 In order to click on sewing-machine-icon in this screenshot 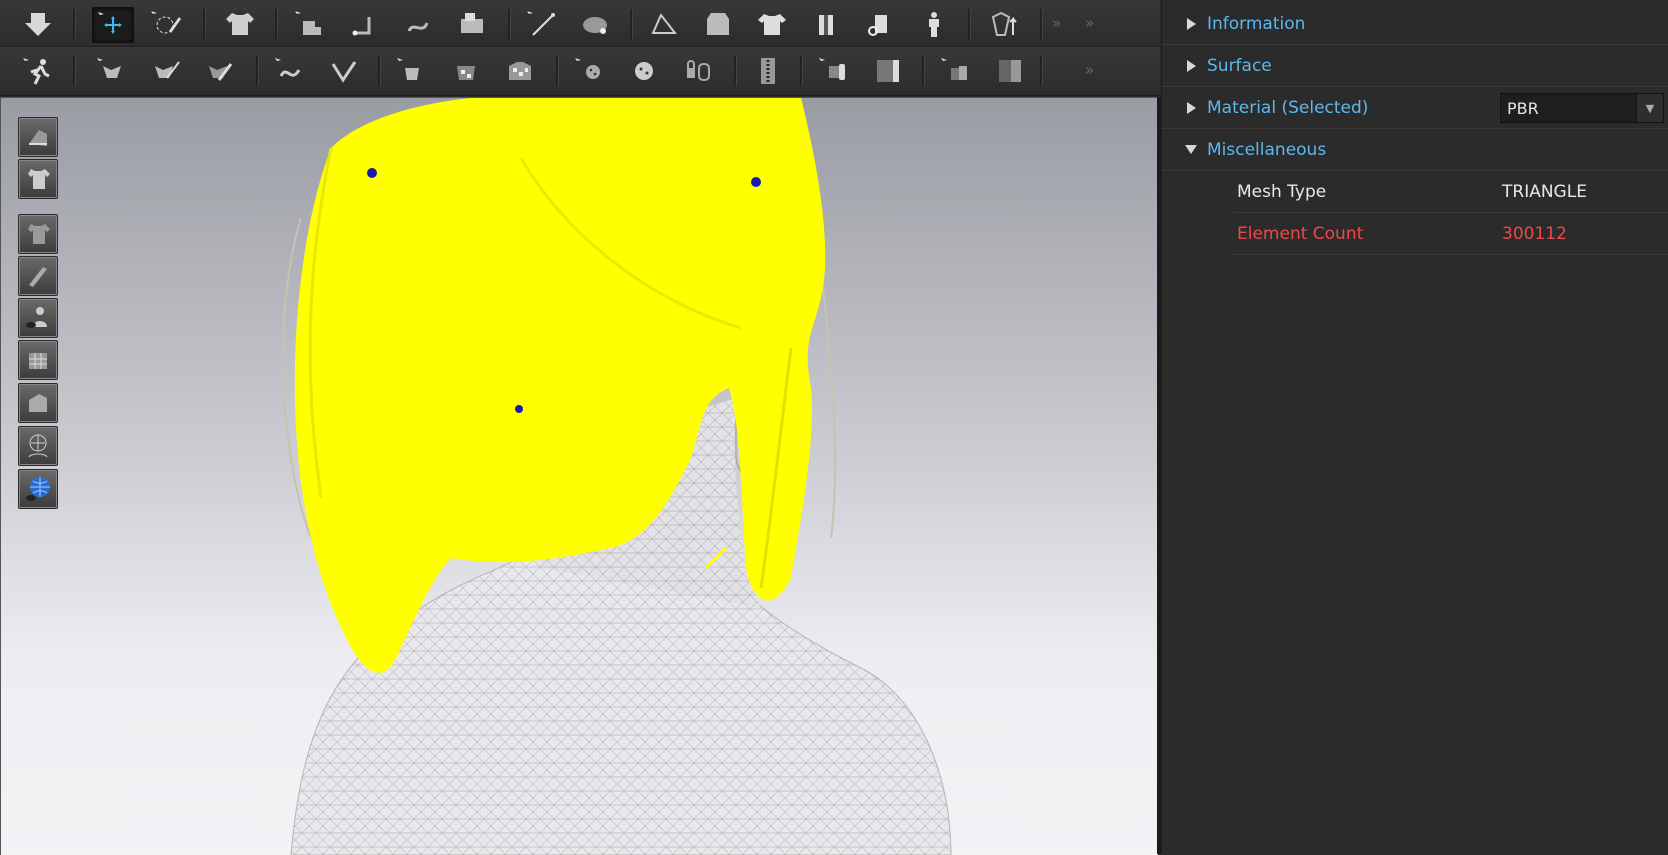, I will do `click(472, 24)`.